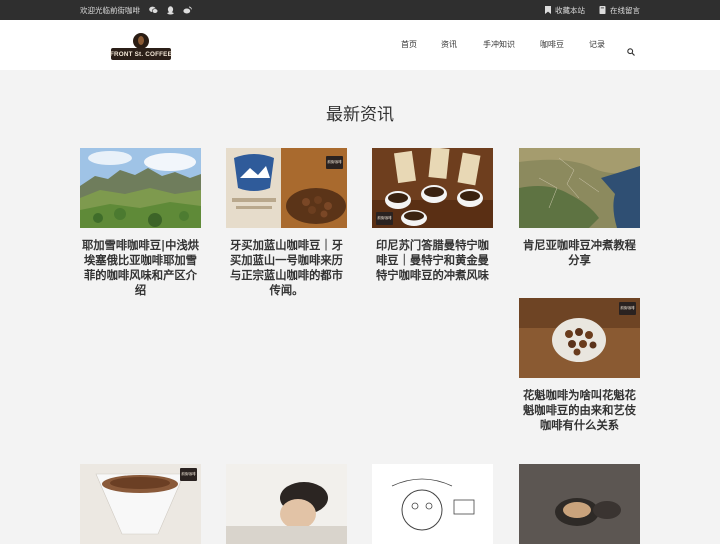  Describe the element at coordinates (631, 50) in the screenshot. I see `search-icon` at that location.